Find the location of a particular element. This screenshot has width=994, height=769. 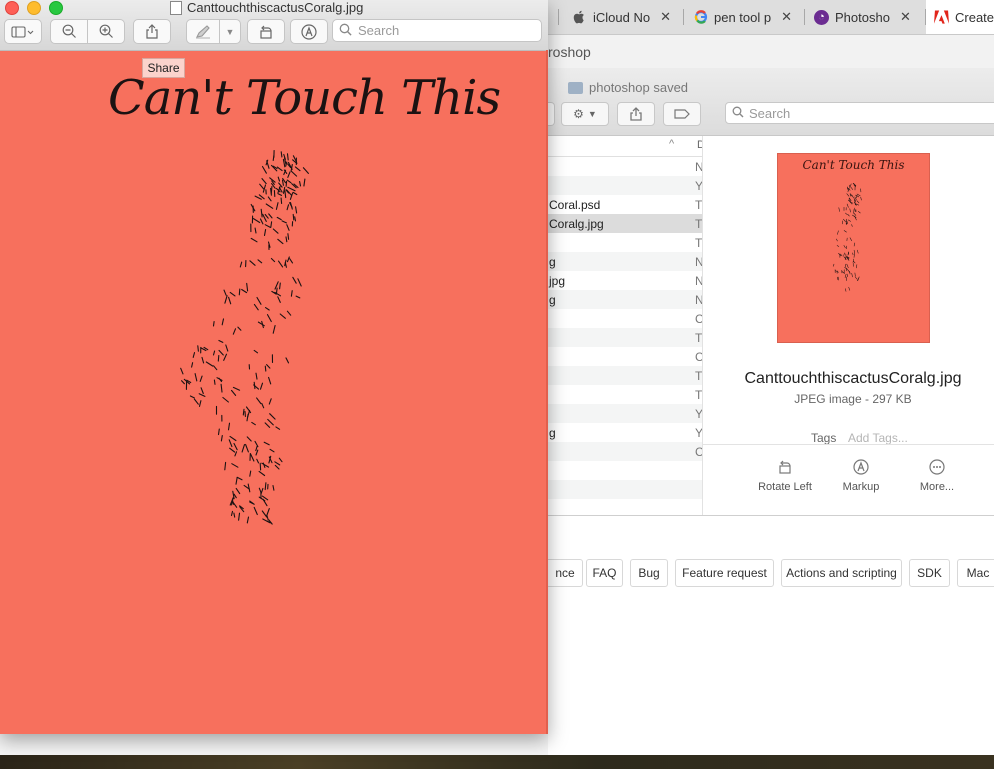

tab-label: iCloud No is located at coordinates (622, 17).